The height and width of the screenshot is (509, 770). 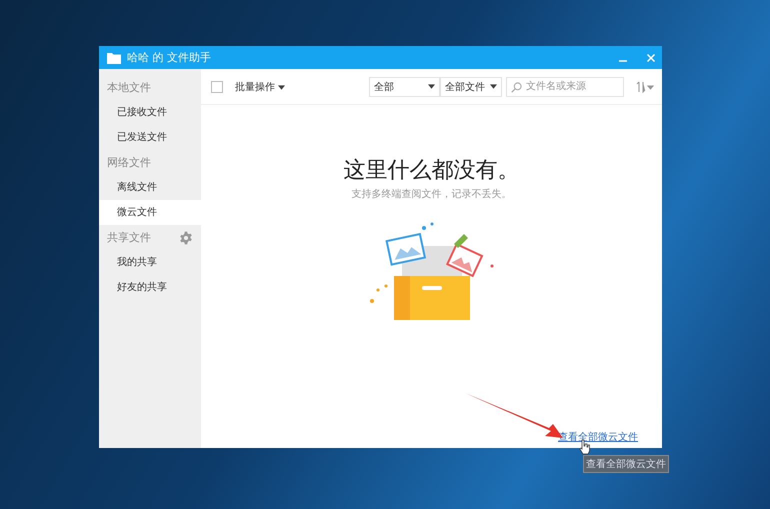 I want to click on sidebar-item: 已接收文件, so click(x=150, y=112).